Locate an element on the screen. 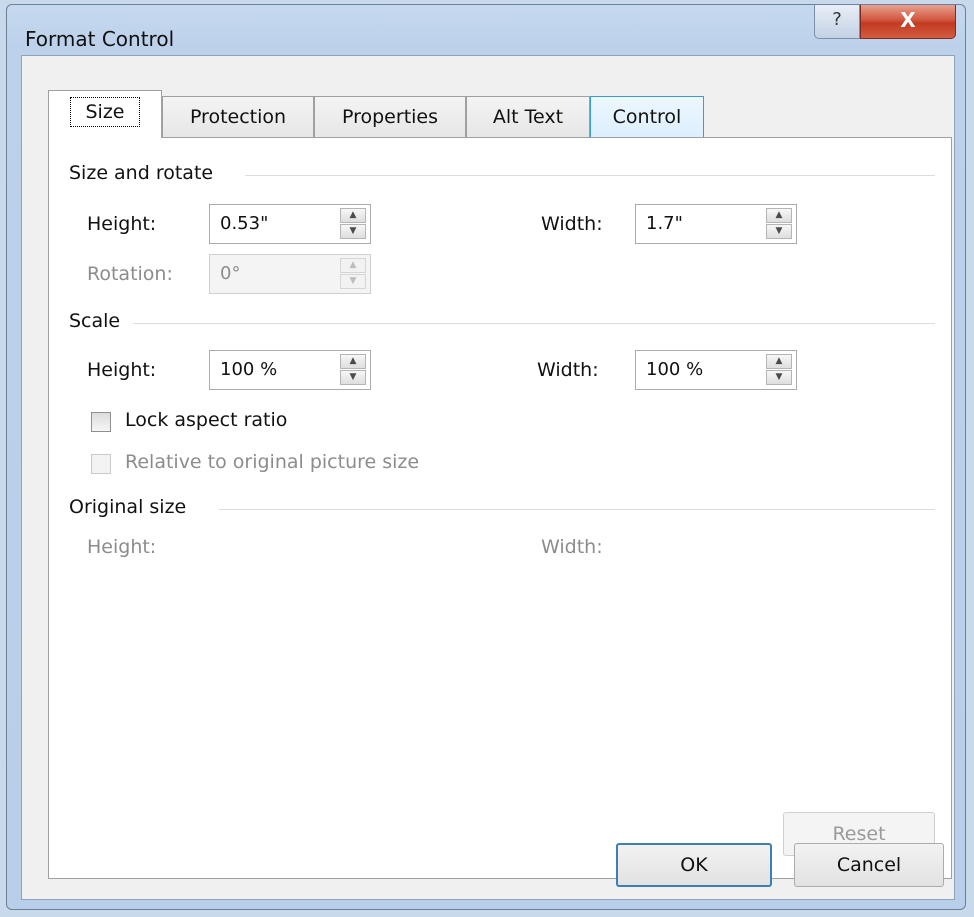  lock-aspect-ratio-checkbox is located at coordinates (101, 422).